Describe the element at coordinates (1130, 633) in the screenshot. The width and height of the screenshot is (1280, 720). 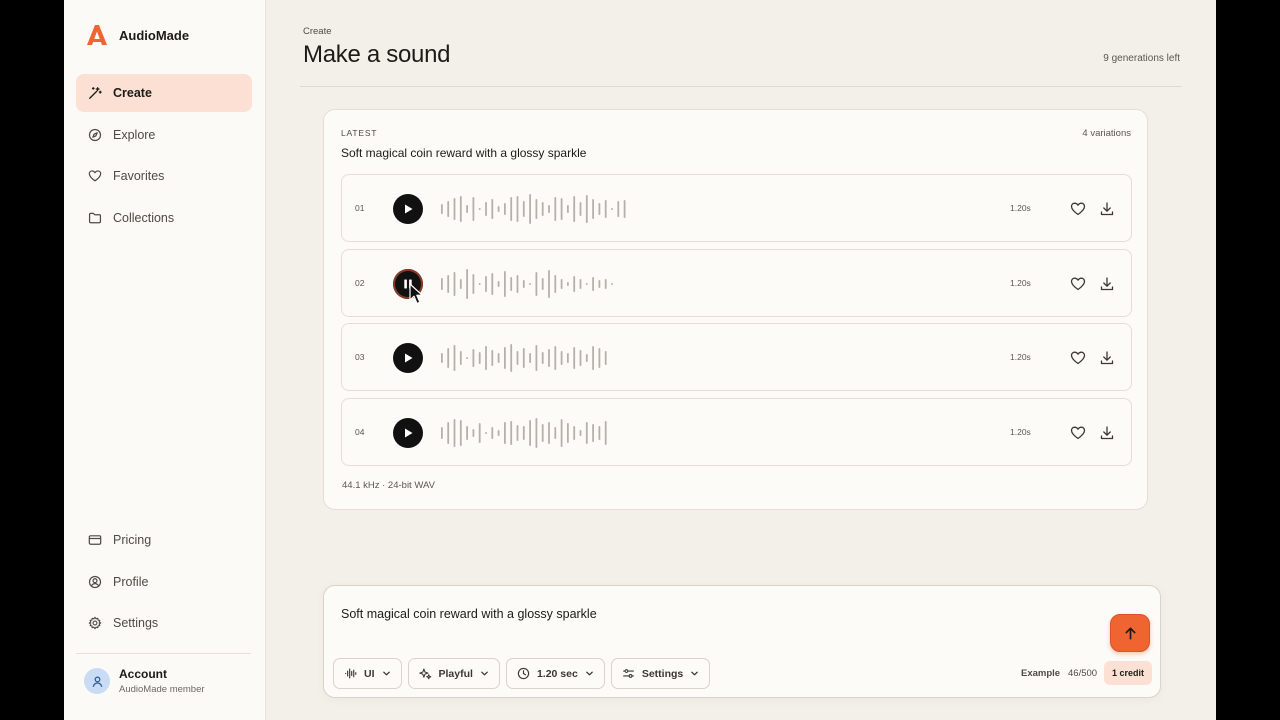
I see `generate-button` at that location.